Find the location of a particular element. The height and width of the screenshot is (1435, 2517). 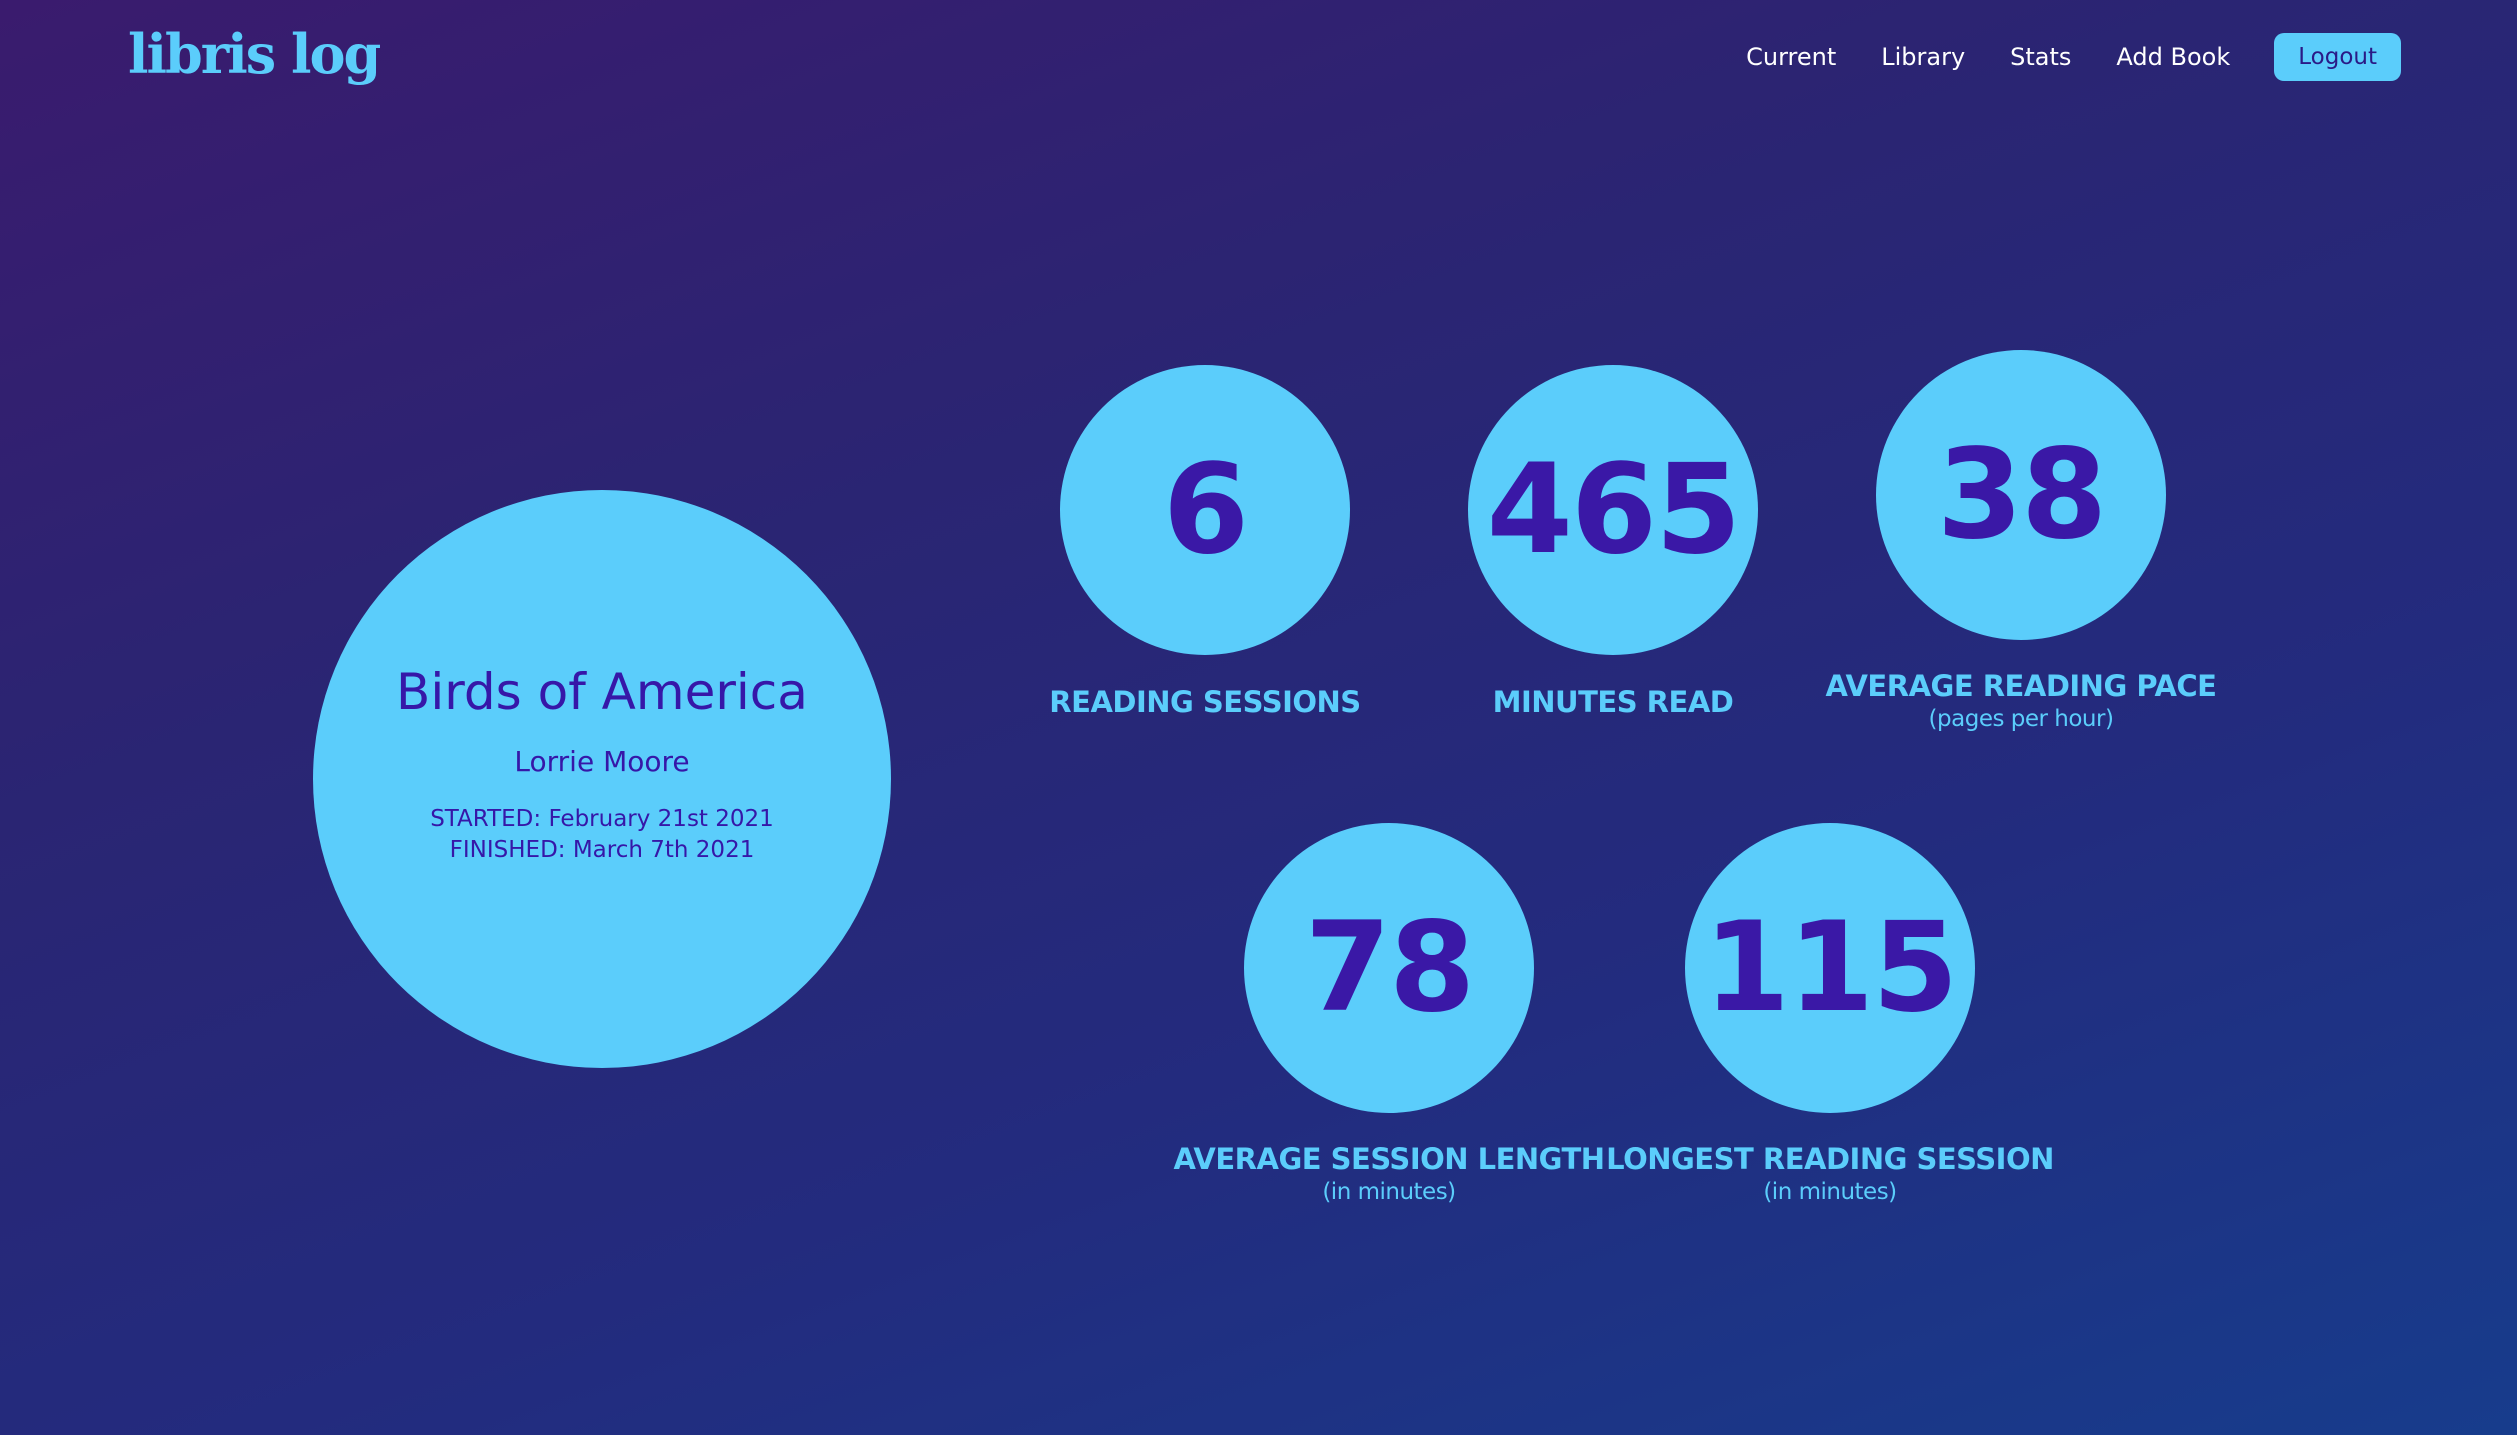

average-session-length-value: 78 is located at coordinates (1390, 968).